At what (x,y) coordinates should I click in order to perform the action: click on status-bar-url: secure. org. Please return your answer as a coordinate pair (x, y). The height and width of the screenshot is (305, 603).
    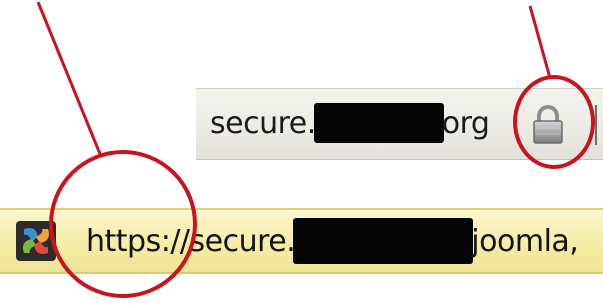
    Looking at the image, I should click on (350, 123).